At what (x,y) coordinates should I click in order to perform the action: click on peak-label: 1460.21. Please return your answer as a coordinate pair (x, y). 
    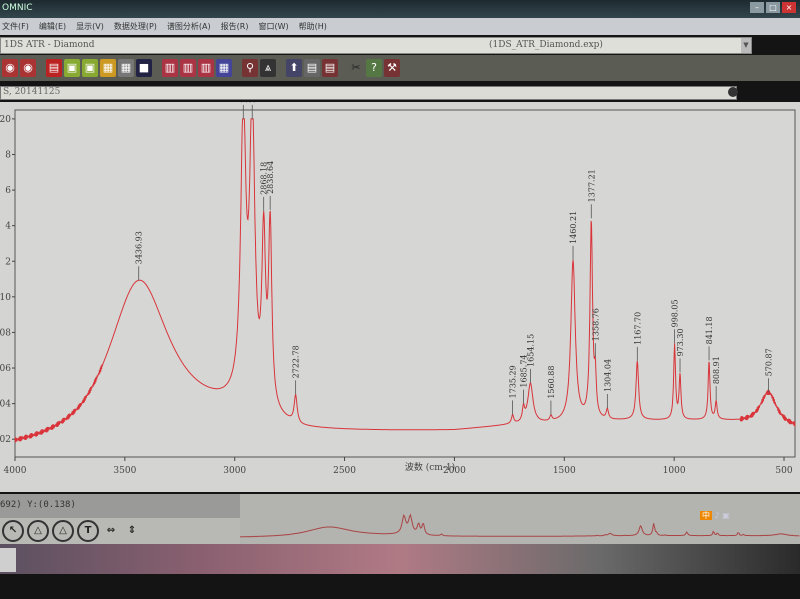
    Looking at the image, I should click on (573, 227).